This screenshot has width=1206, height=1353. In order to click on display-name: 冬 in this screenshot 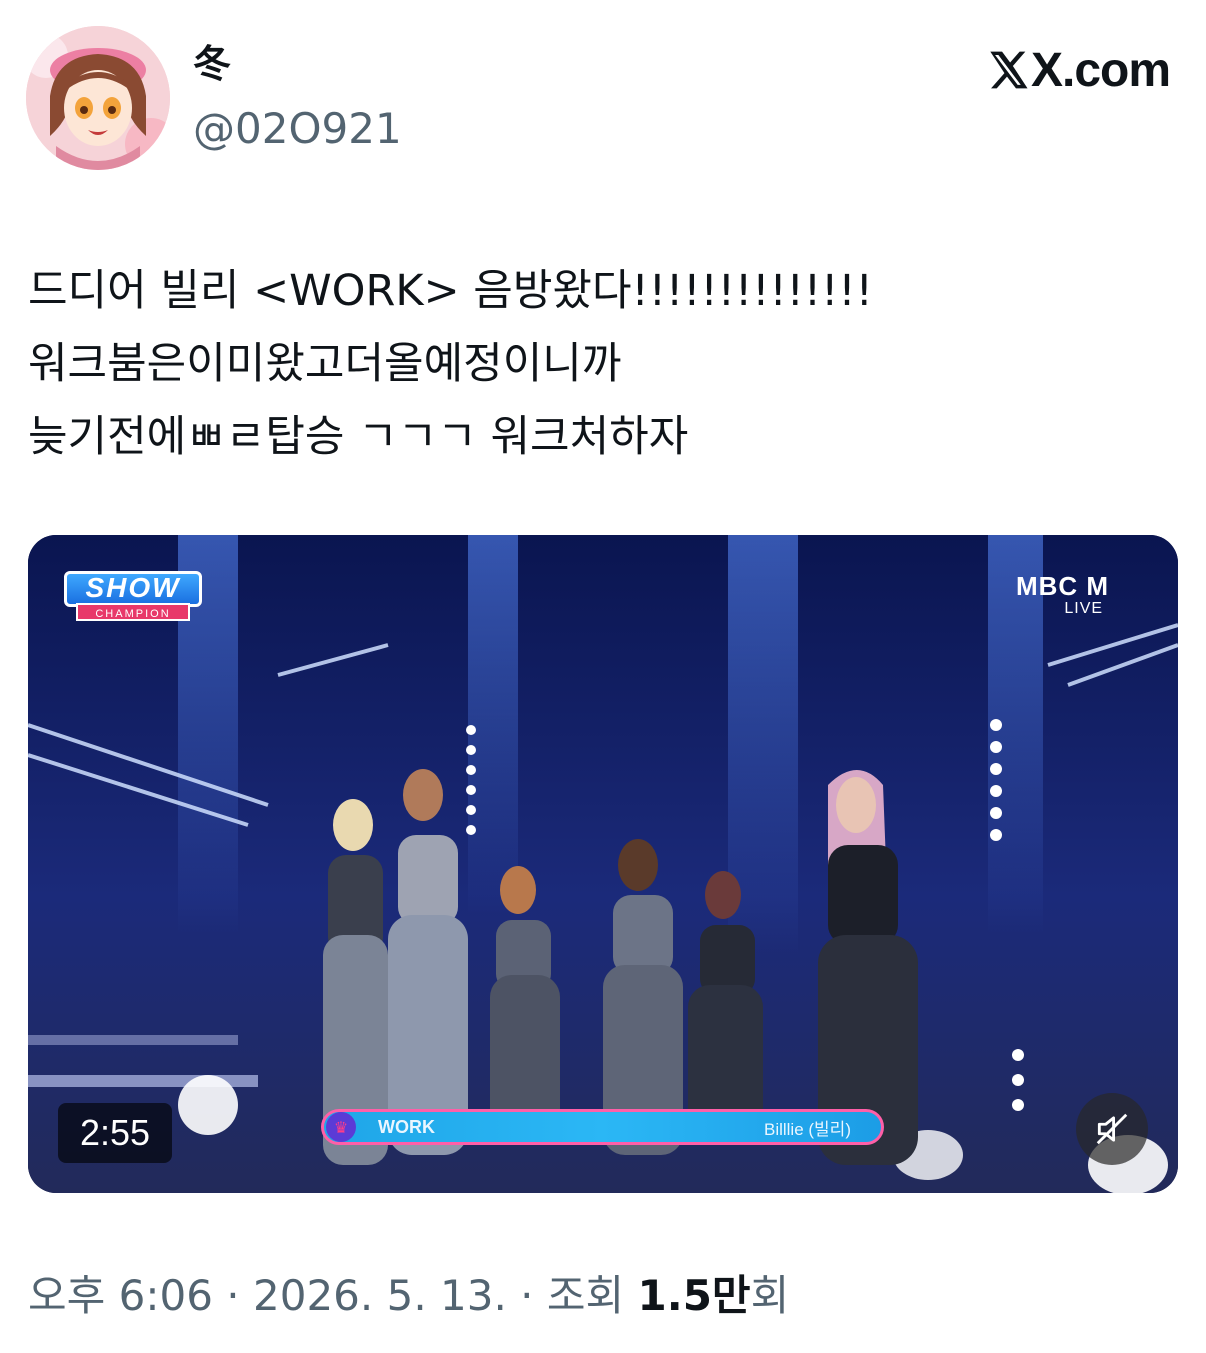, I will do `click(212, 64)`.